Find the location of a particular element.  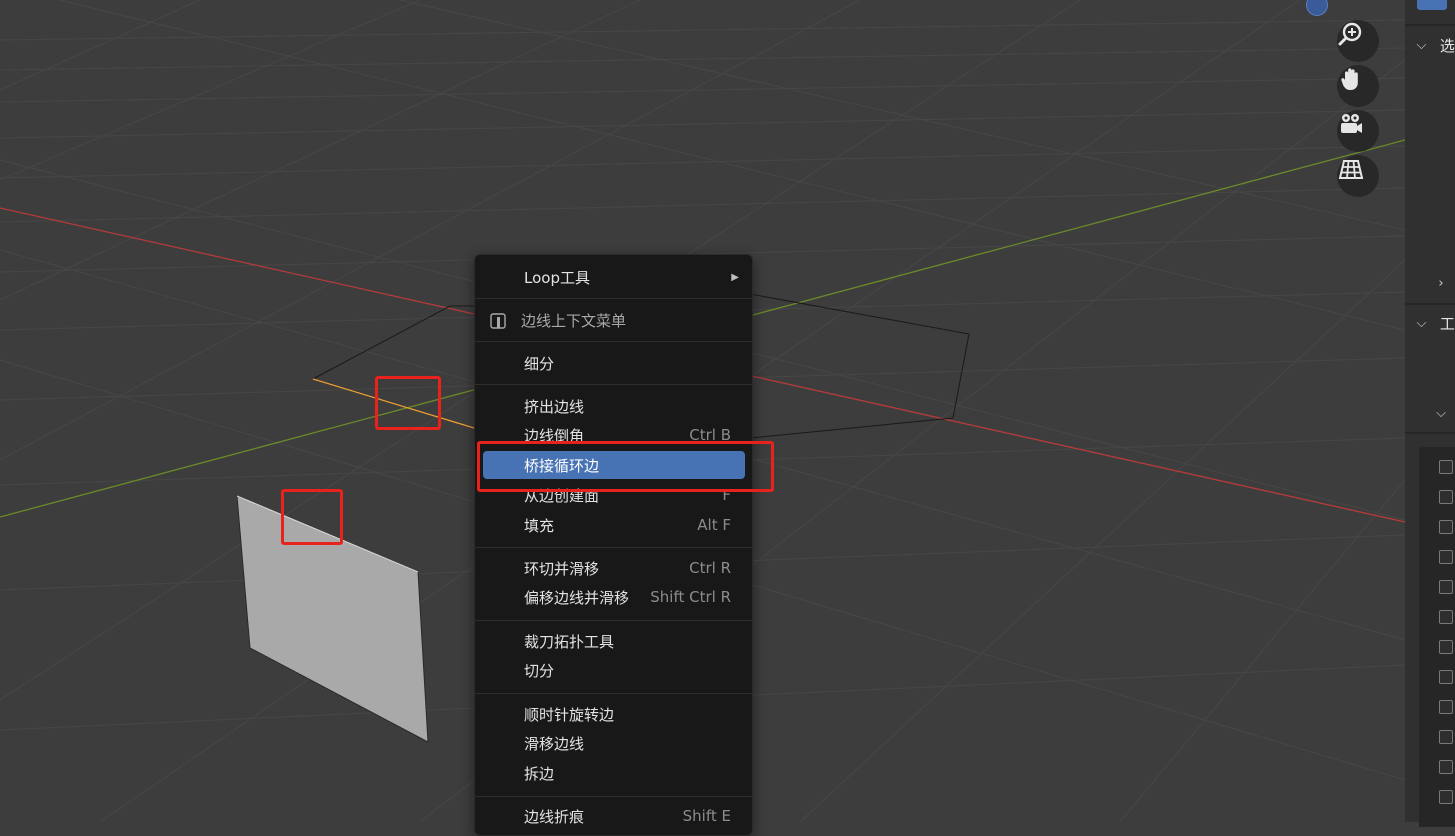

camera-icon is located at coordinates (1351, 123).